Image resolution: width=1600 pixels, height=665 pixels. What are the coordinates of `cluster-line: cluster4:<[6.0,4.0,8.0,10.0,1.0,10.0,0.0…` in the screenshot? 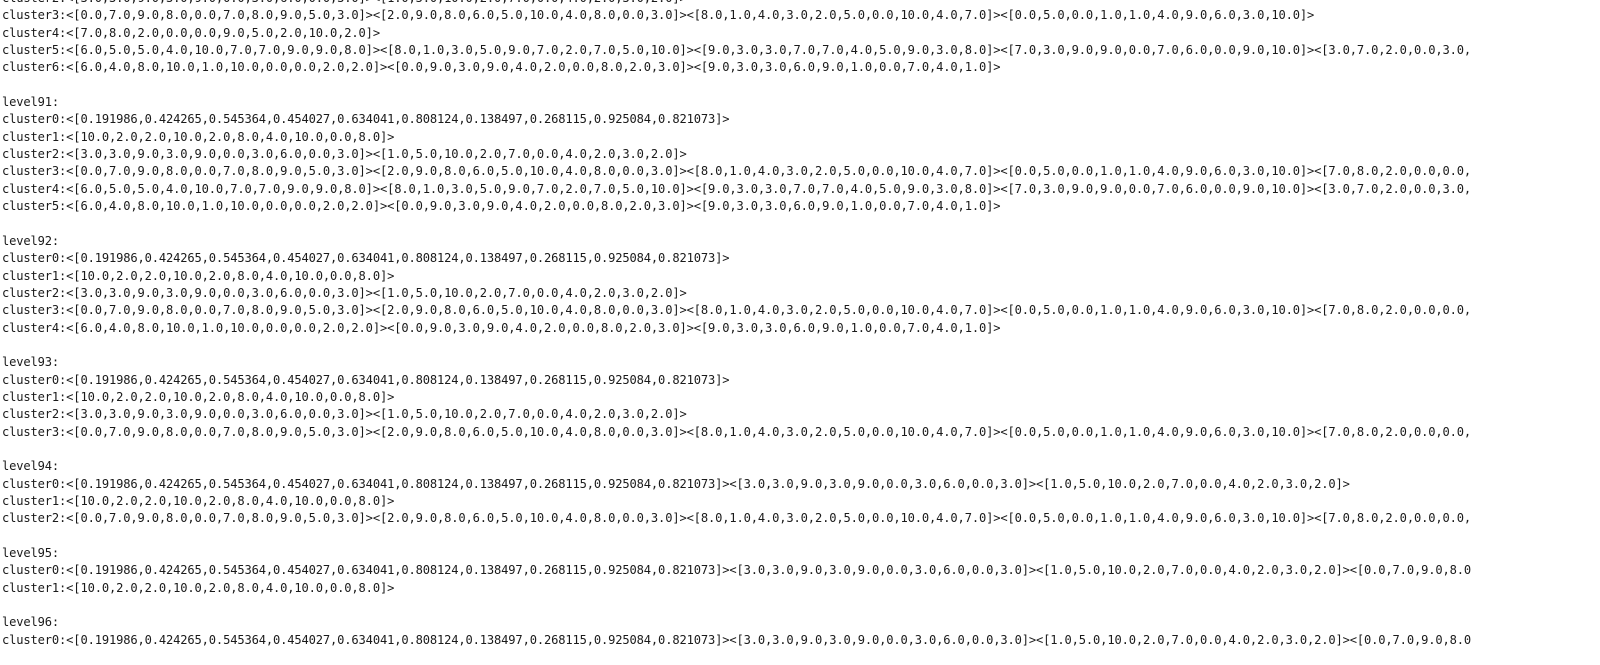 It's located at (501, 327).